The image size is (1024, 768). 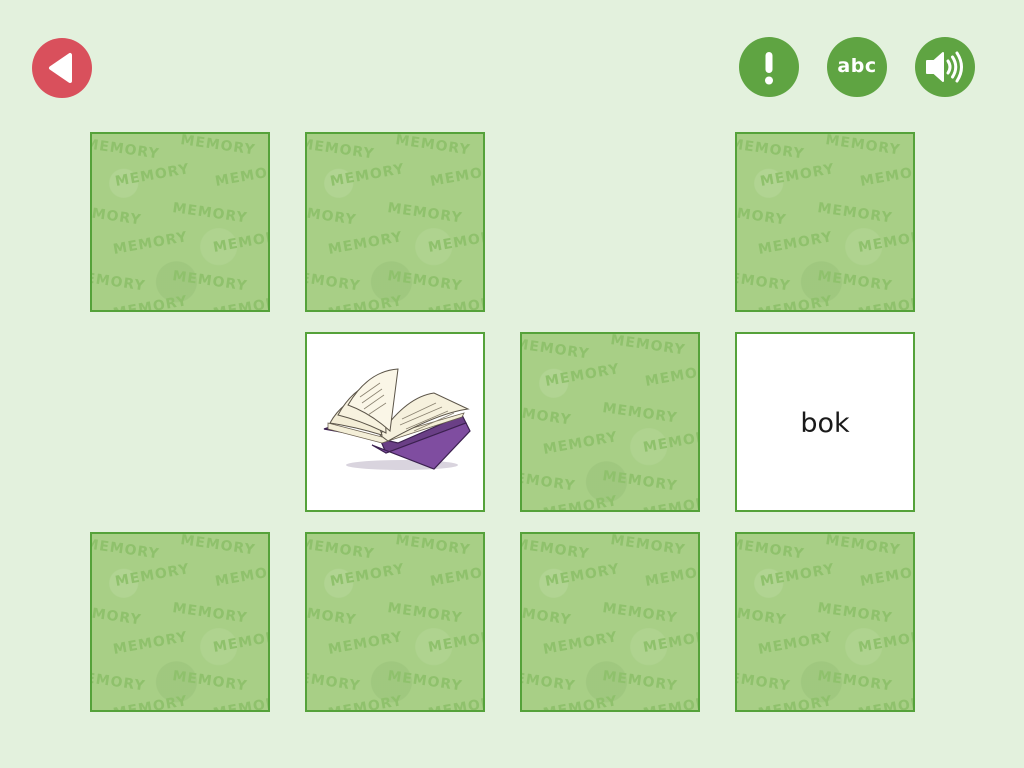 I want to click on sound-button, so click(x=945, y=67).